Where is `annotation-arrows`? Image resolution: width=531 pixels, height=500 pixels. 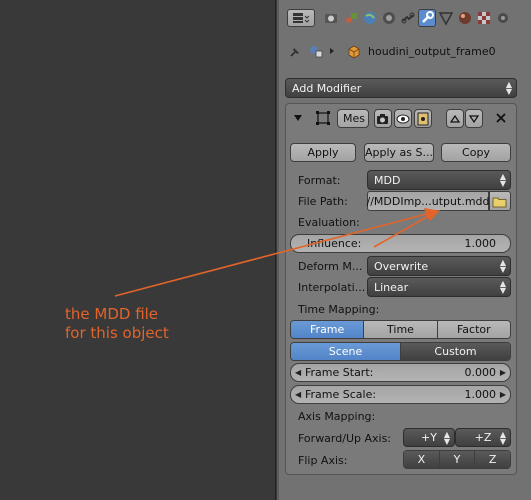 annotation-arrows is located at coordinates (277, 252).